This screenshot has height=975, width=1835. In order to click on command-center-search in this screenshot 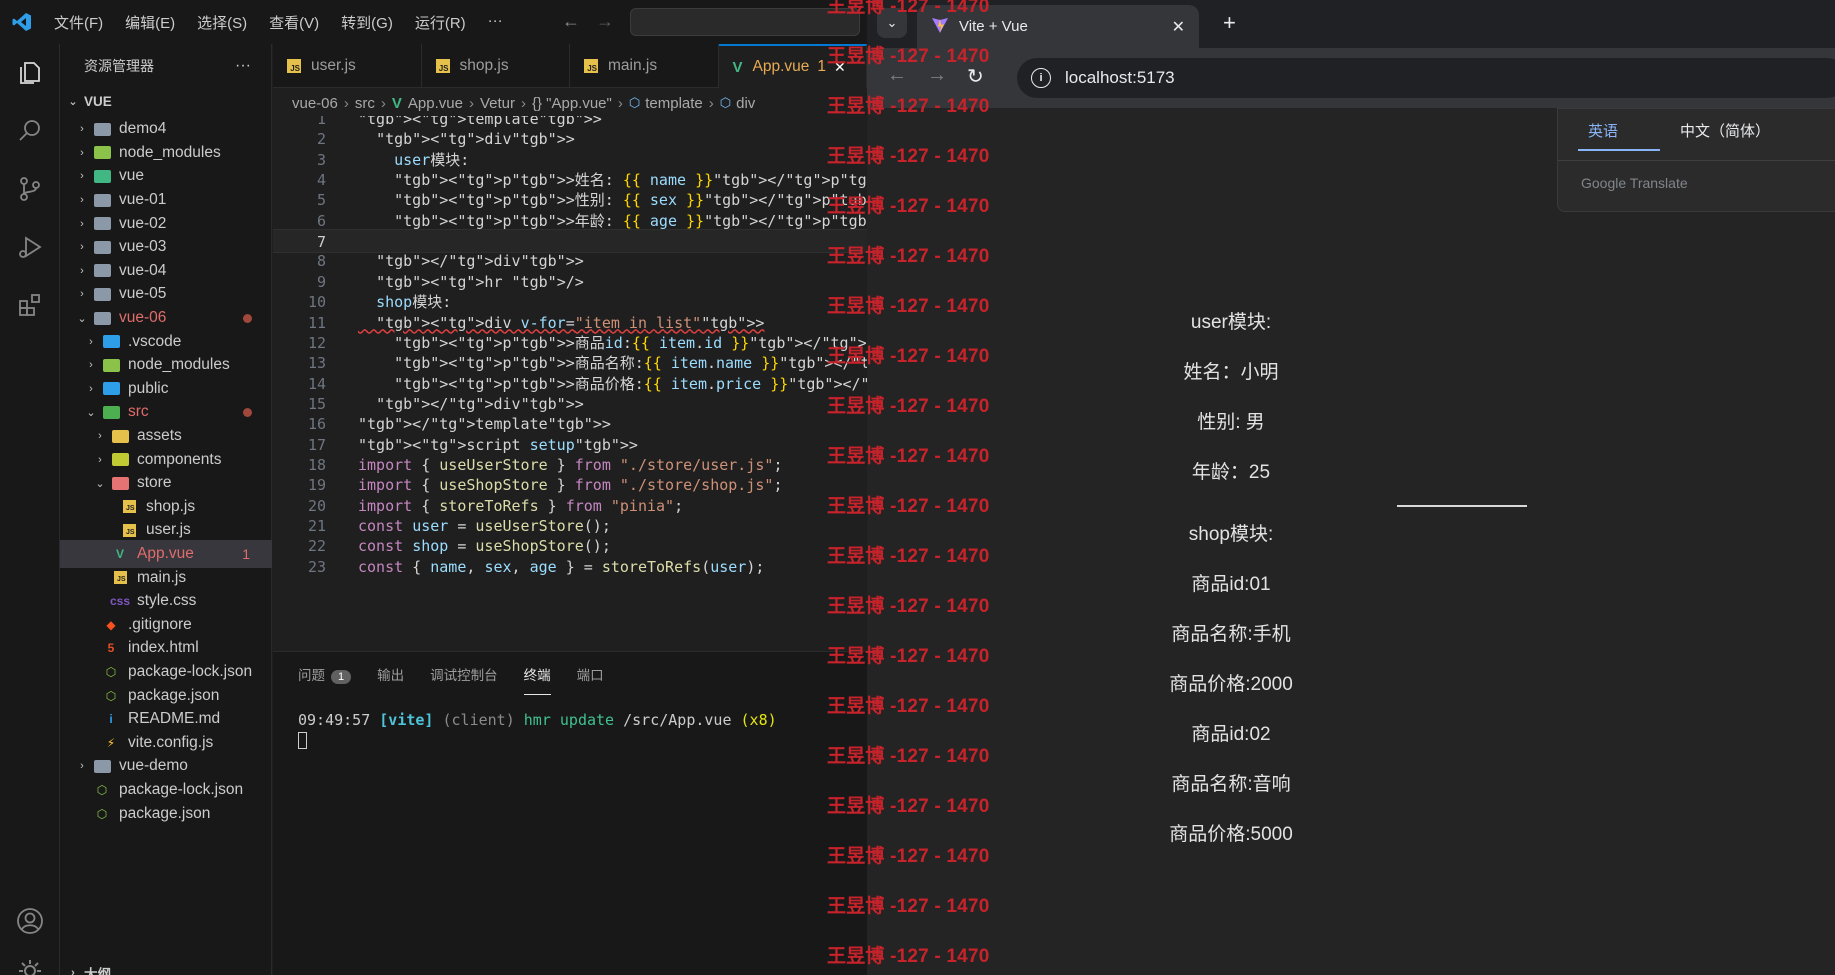, I will do `click(745, 22)`.